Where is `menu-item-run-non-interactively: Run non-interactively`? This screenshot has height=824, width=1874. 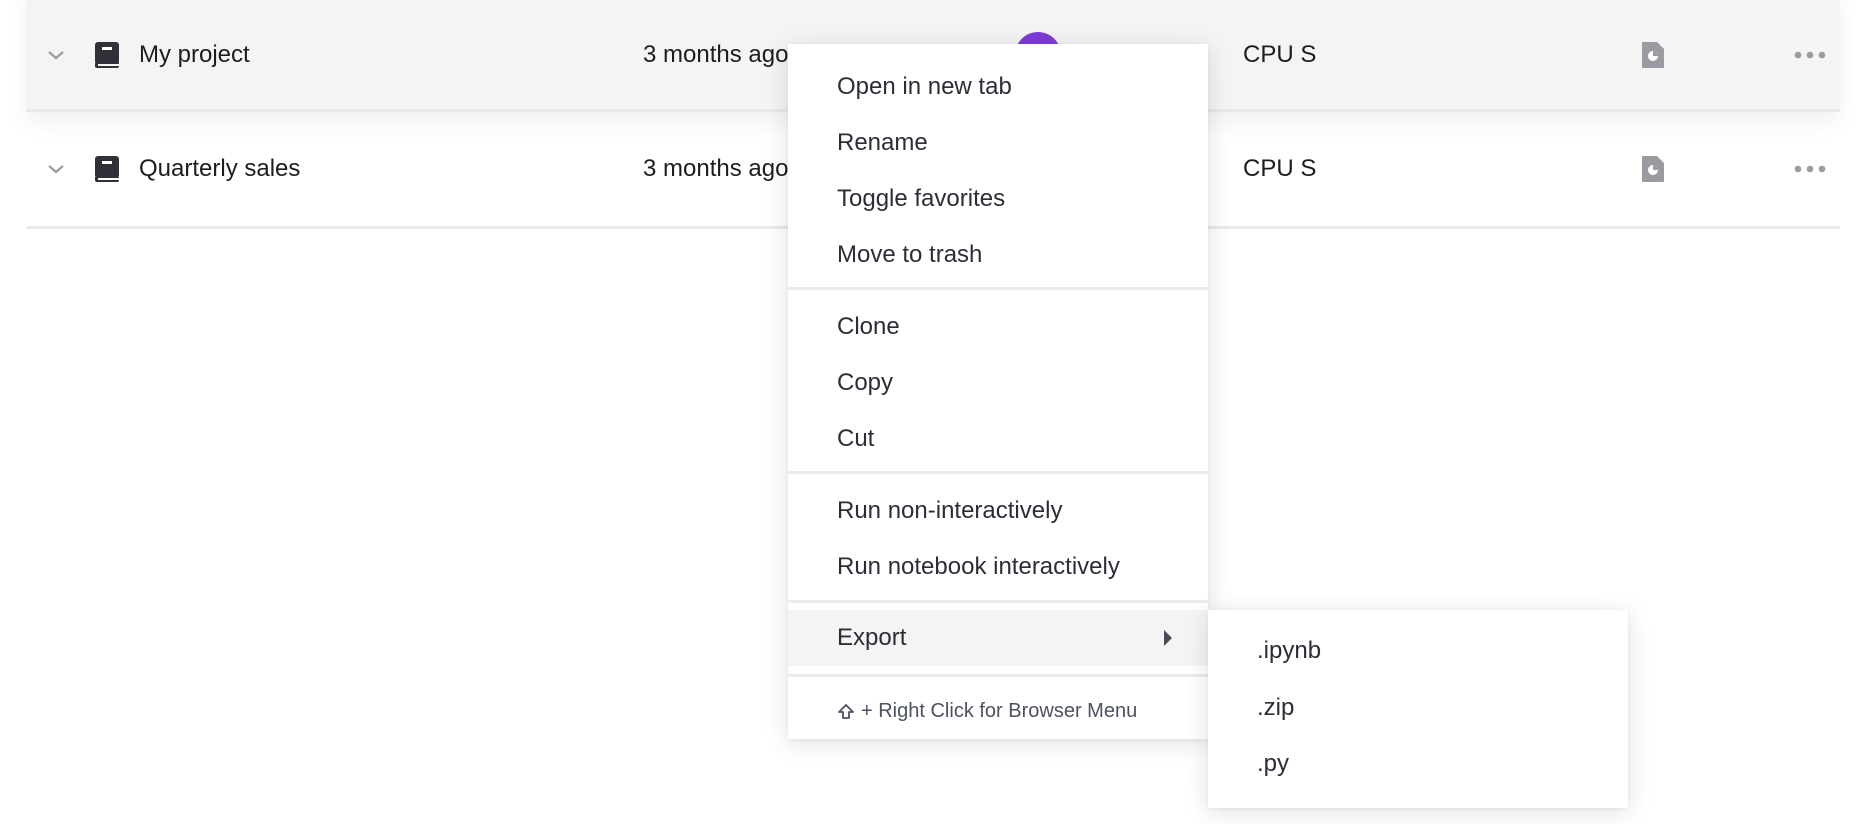
menu-item-run-non-interactively: Run non-interactively is located at coordinates (998, 511).